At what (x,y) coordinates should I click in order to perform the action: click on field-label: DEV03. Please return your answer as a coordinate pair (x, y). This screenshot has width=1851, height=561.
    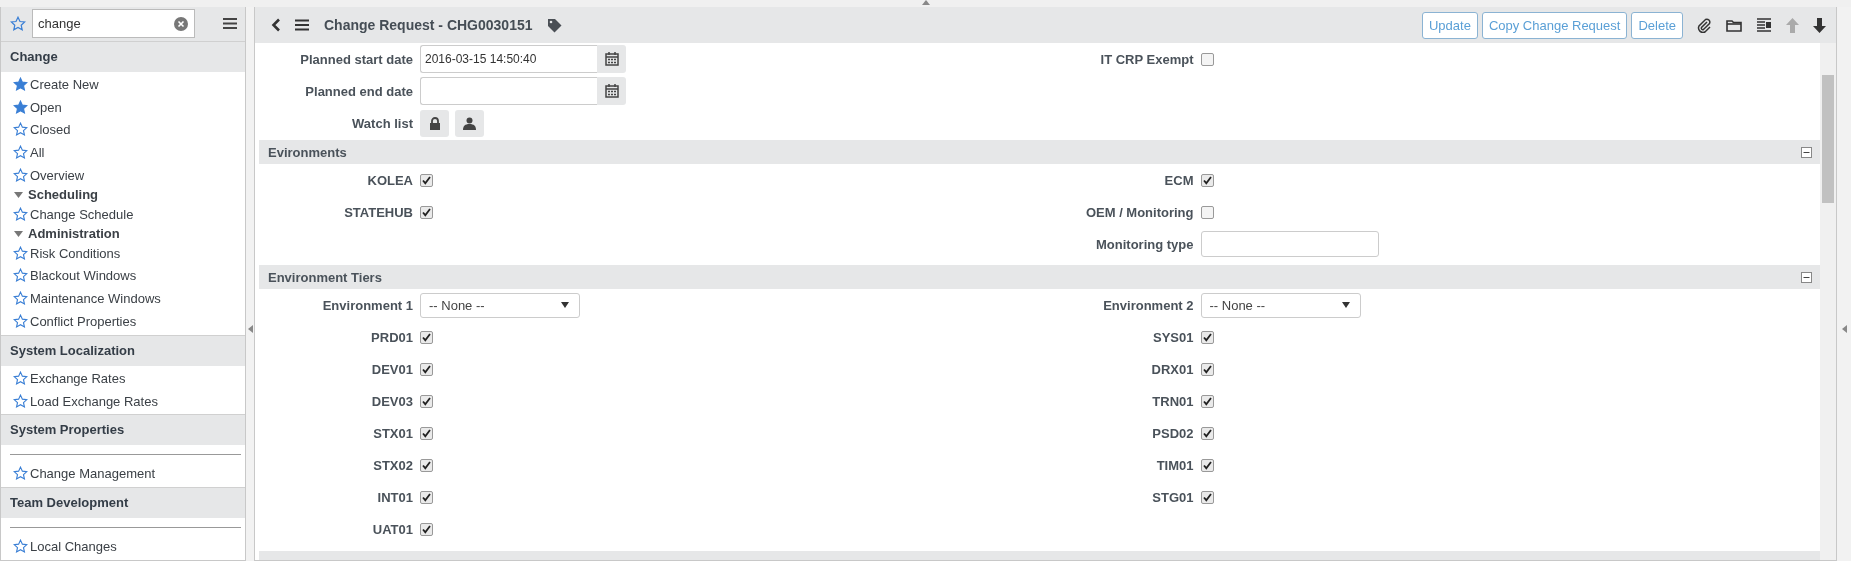
    Looking at the image, I should click on (392, 401).